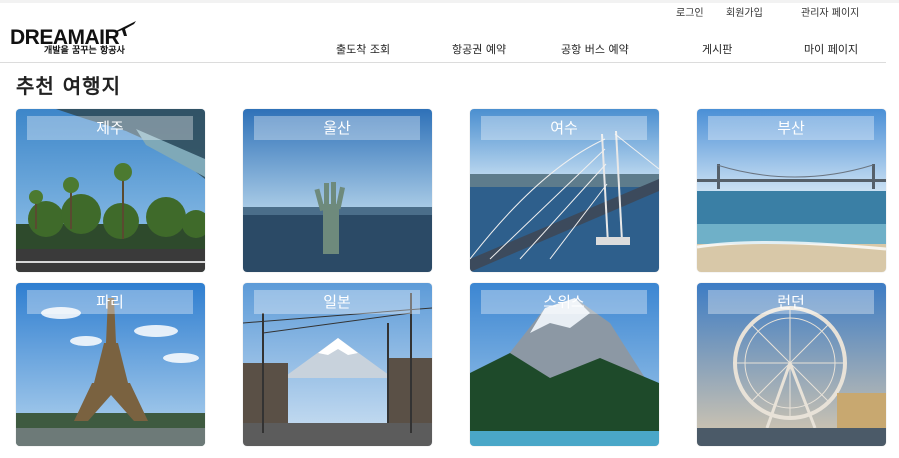 Image resolution: width=899 pixels, height=458 pixels. What do you see at coordinates (68, 86) in the screenshot?
I see `section-title: 추천 여행지` at bounding box center [68, 86].